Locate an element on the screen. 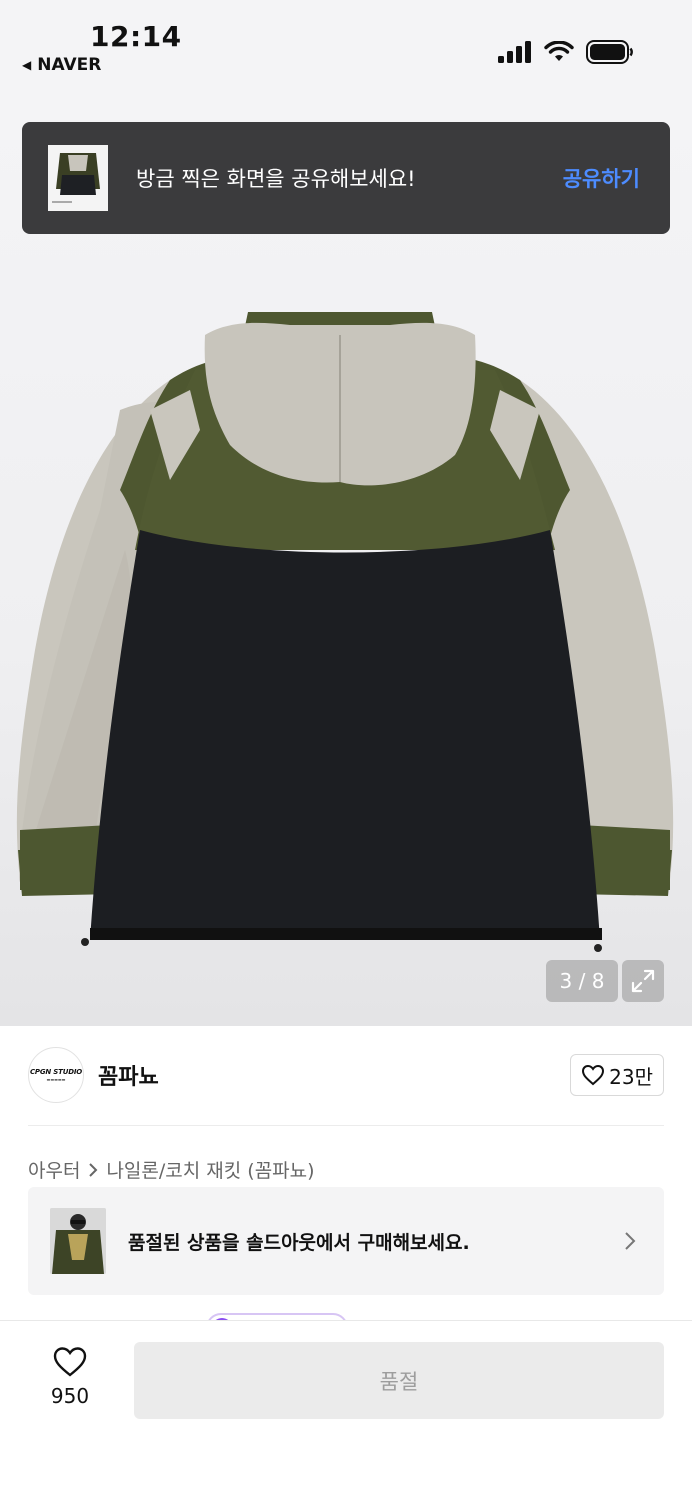 Image resolution: width=692 pixels, height=1500 pixels. wifi-icon is located at coordinates (559, 51).